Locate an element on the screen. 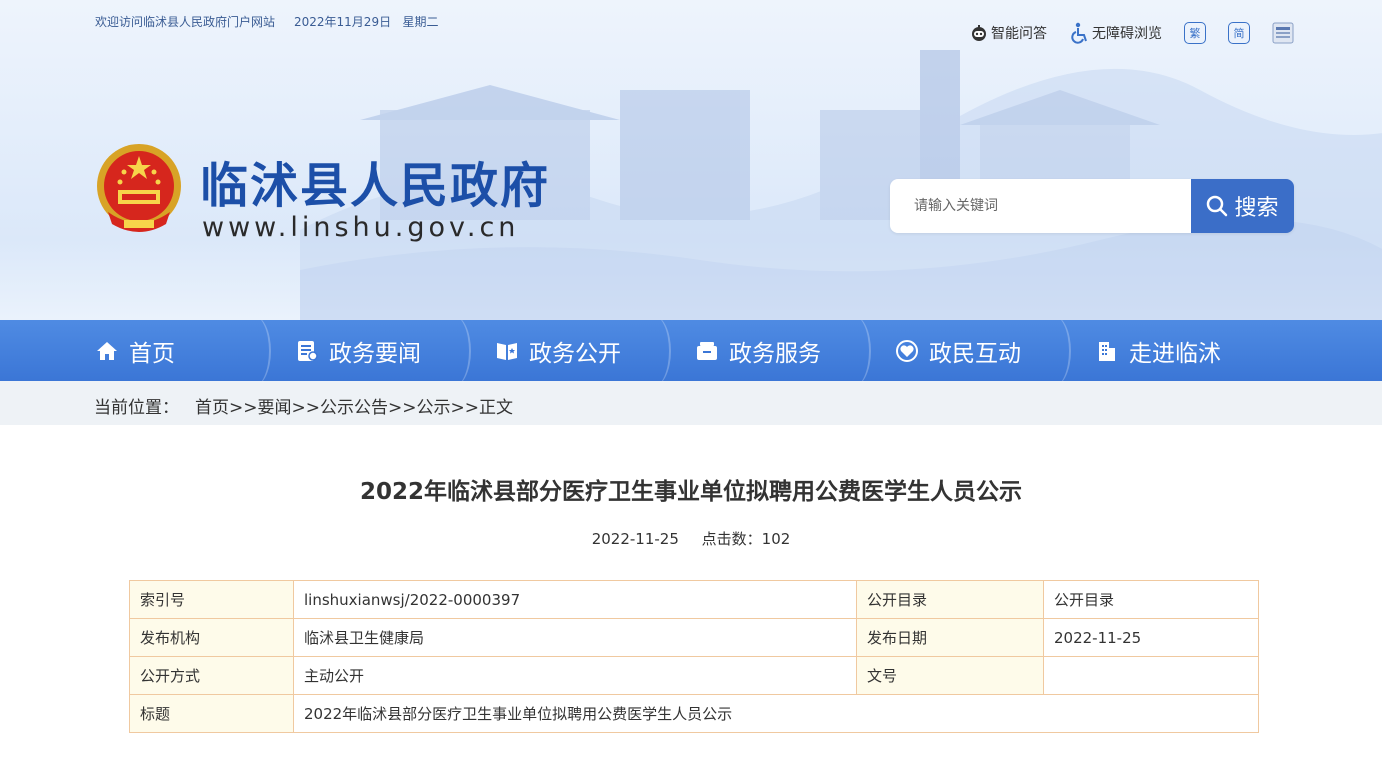 The width and height of the screenshot is (1382, 761). nav-item-label: 政务服务 is located at coordinates (775, 353).